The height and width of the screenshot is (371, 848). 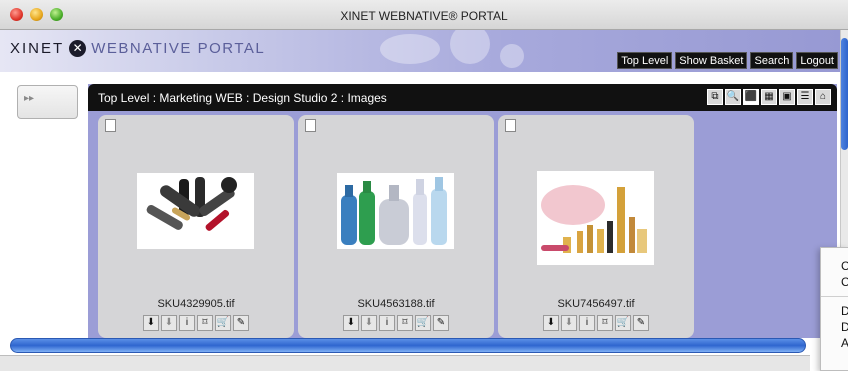 I want to click on show-basket-button: Show Basket, so click(x=711, y=60).